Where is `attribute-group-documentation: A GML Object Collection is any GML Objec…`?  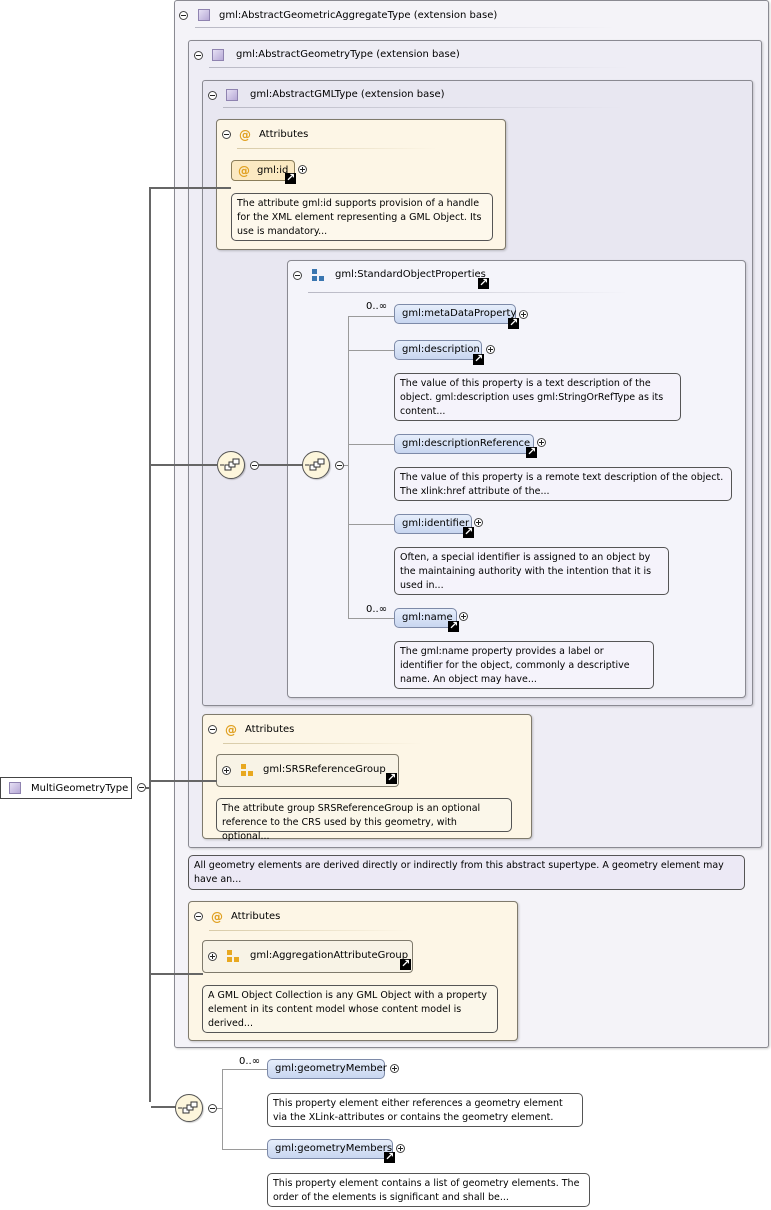 attribute-group-documentation: A GML Object Collection is any GML Objec… is located at coordinates (350, 1009).